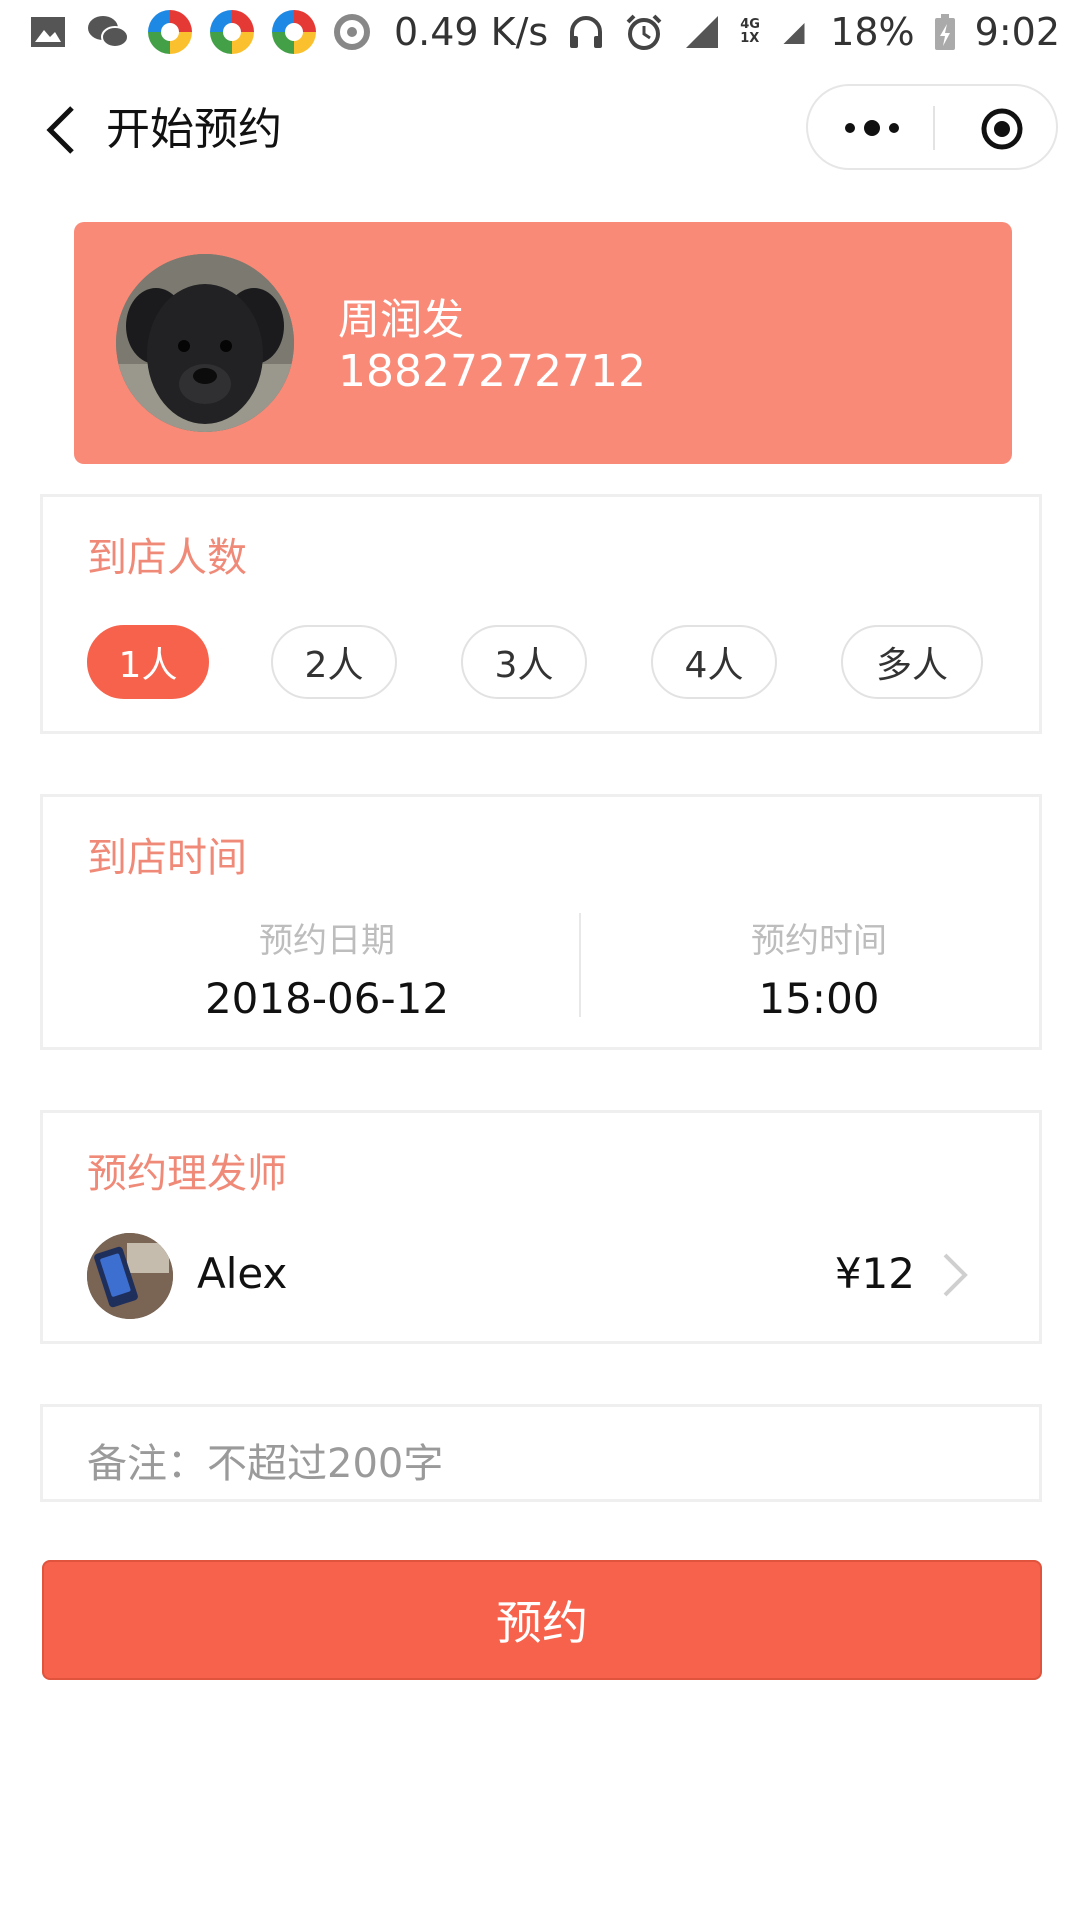  Describe the element at coordinates (542, 1620) in the screenshot. I see `book-button: 预约` at that location.